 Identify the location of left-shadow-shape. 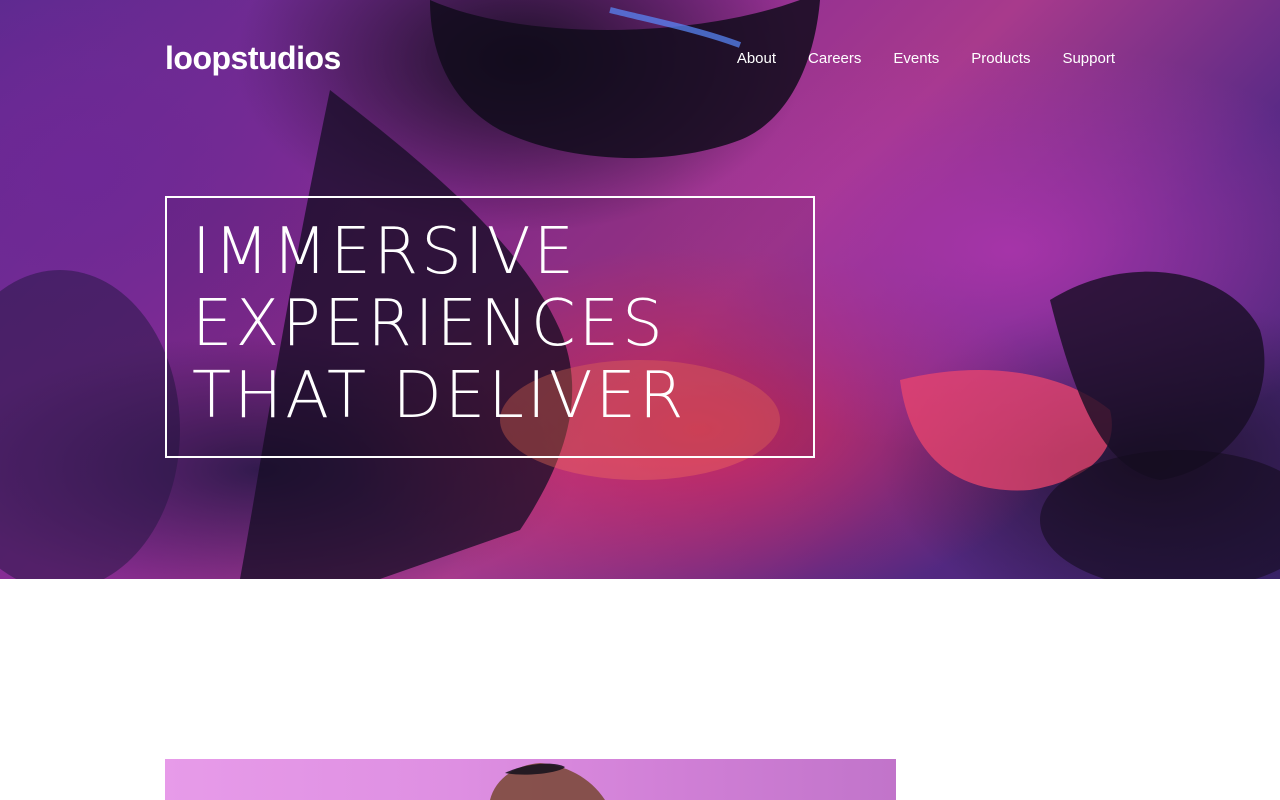
(90, 424).